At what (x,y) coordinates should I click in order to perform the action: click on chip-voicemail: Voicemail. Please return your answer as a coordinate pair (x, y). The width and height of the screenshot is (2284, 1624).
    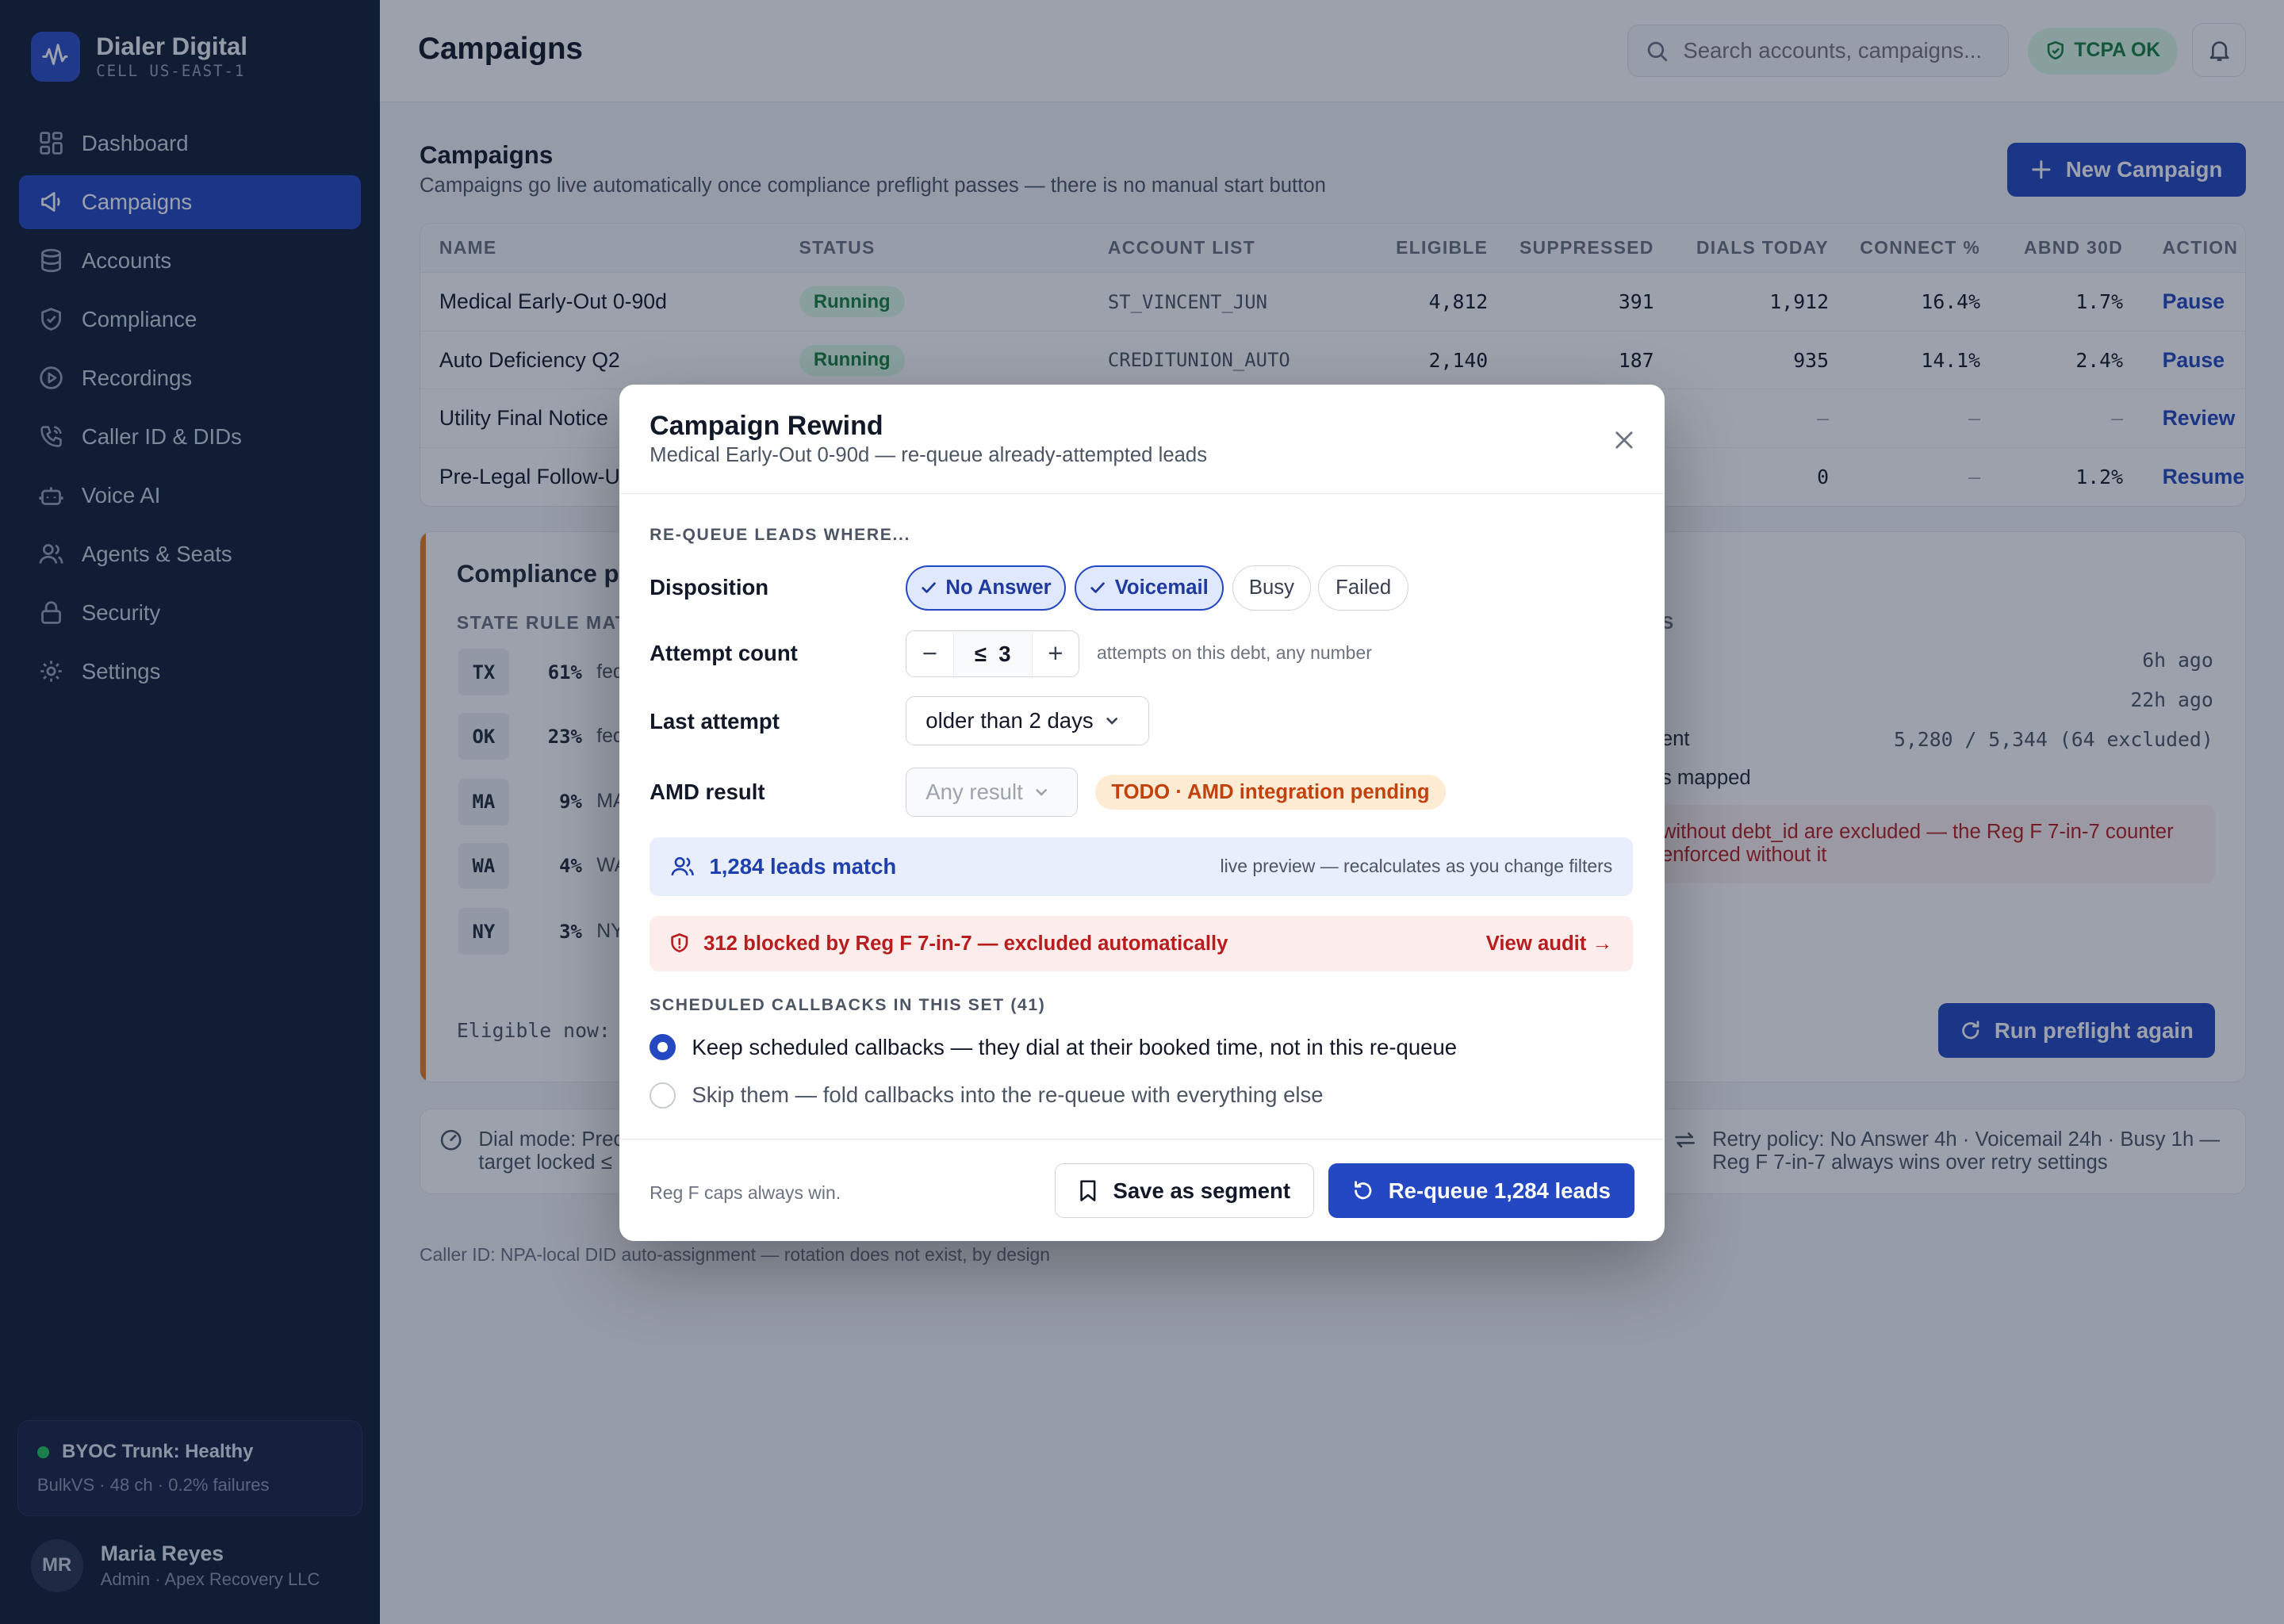
    Looking at the image, I should click on (1149, 588).